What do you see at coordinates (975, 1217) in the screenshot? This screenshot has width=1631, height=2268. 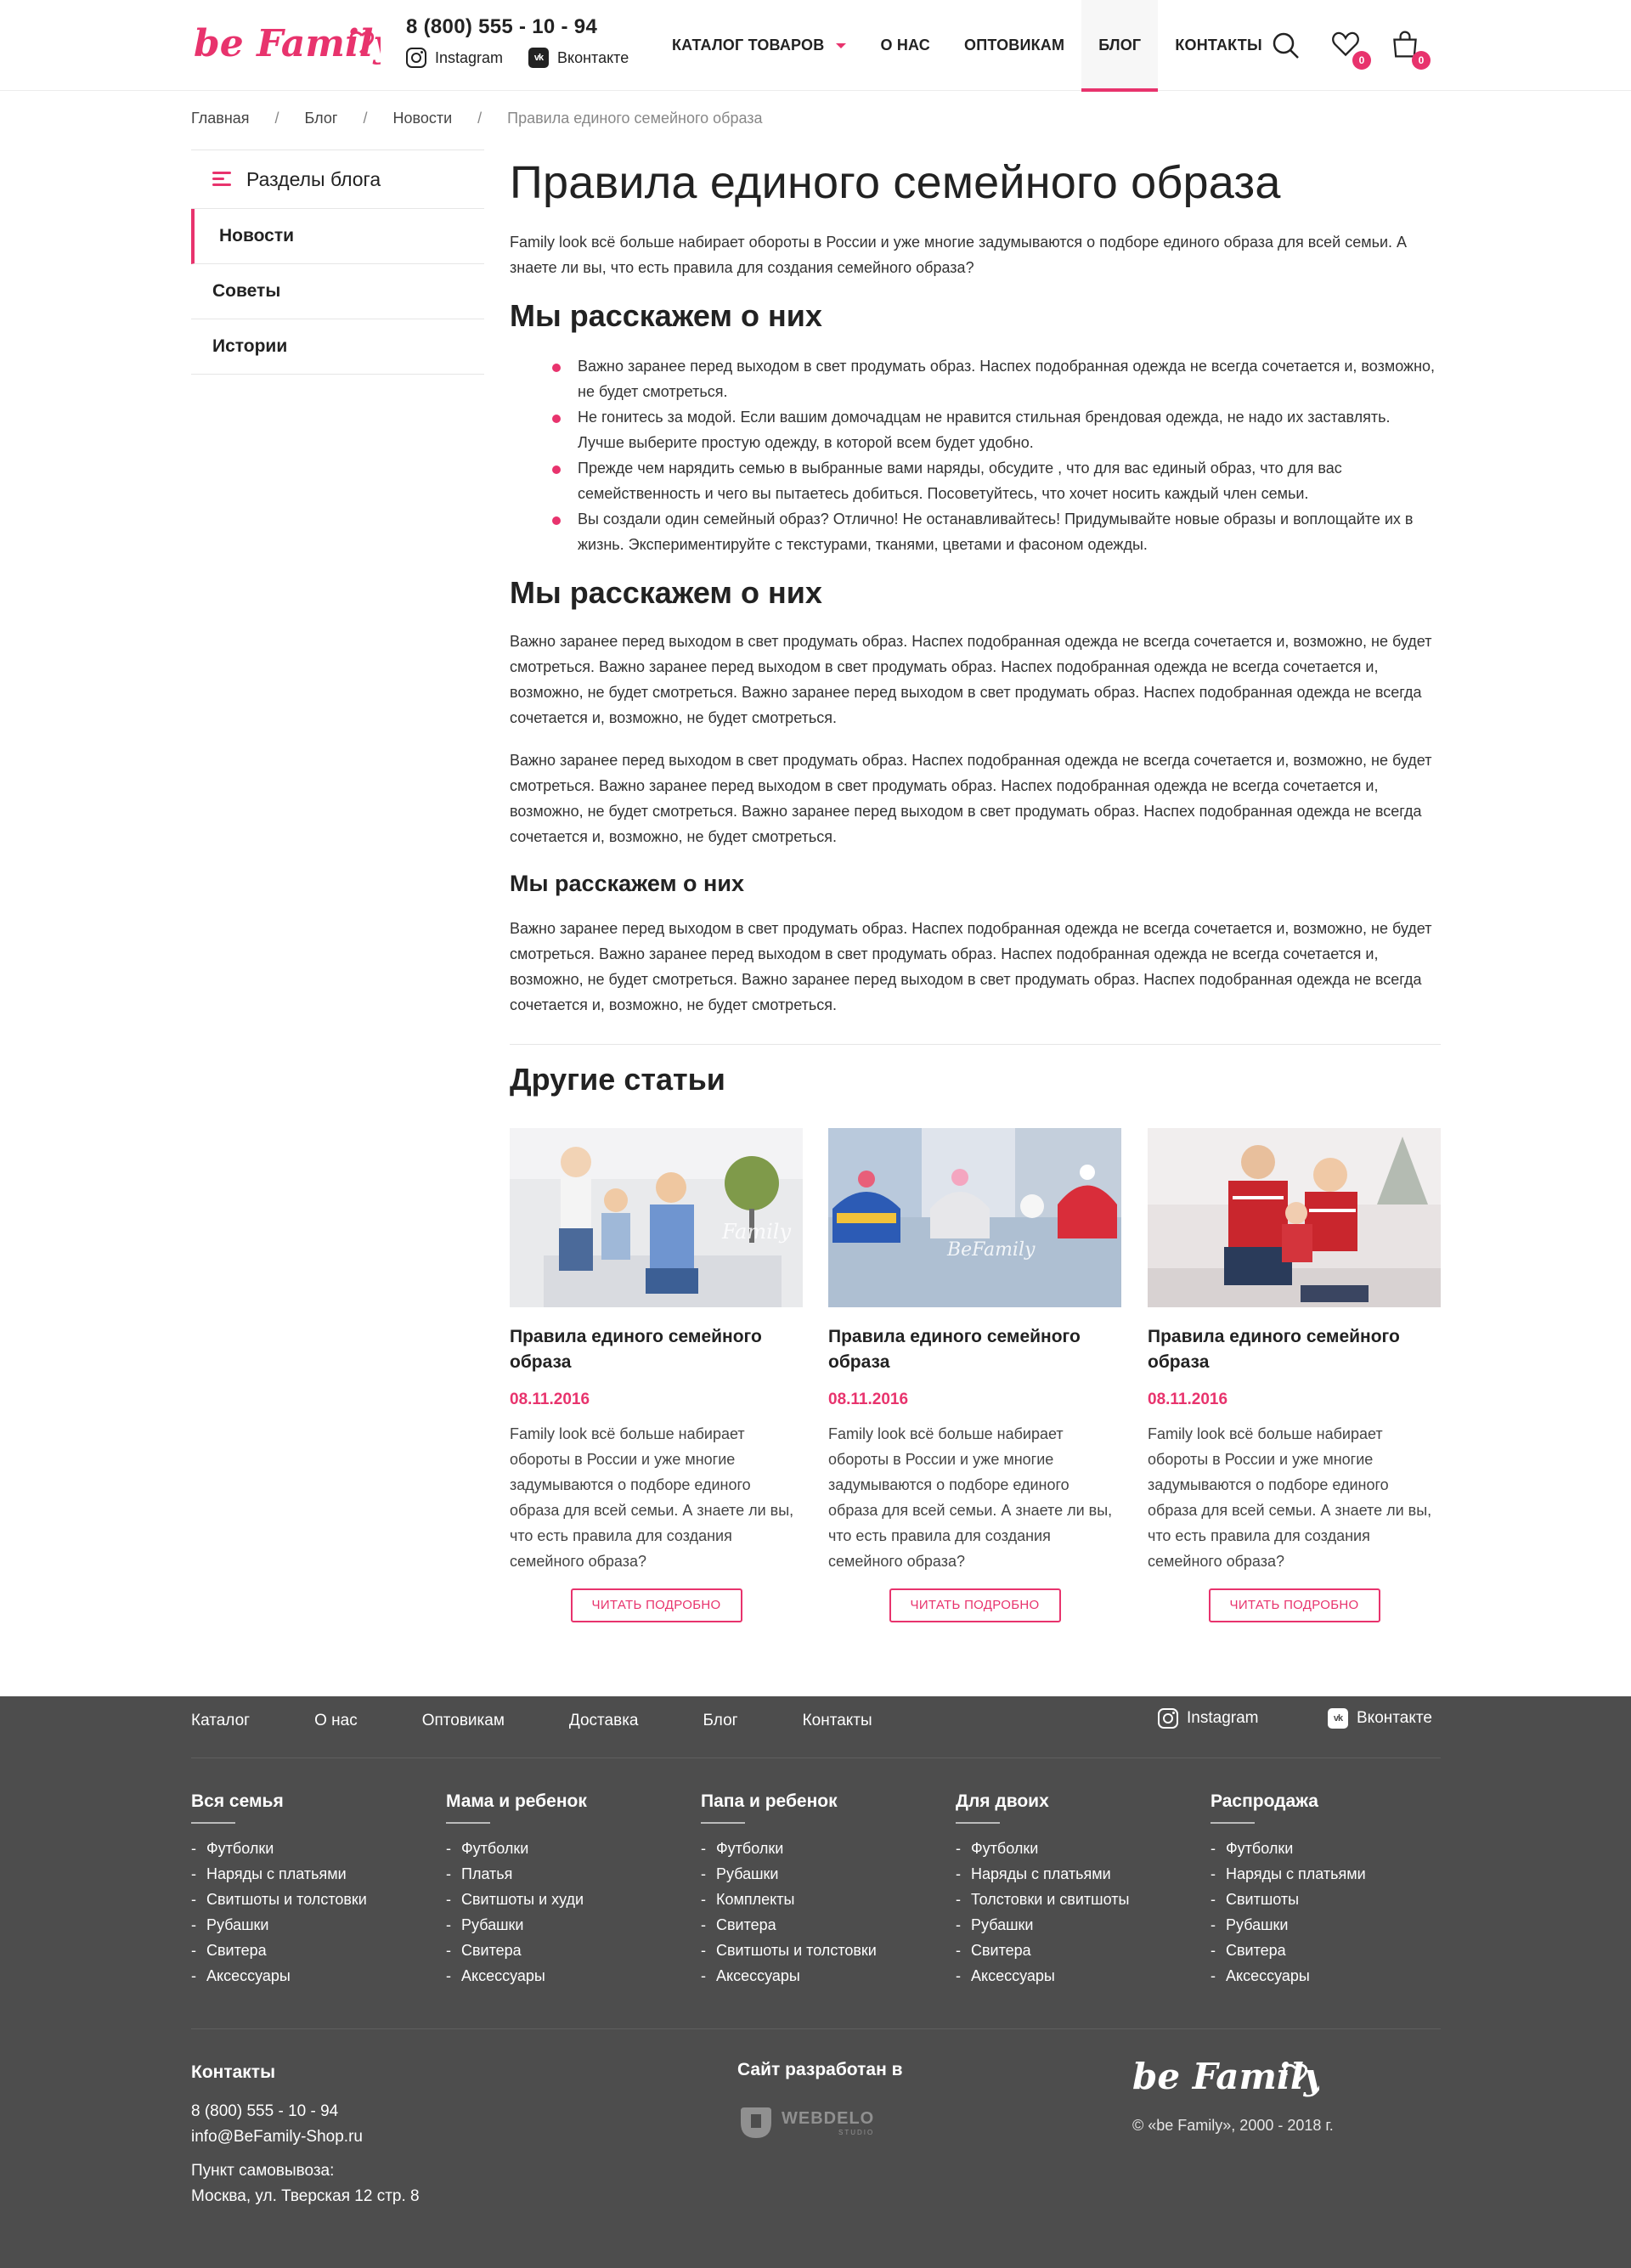 I see `article-card-image: BeFamily` at bounding box center [975, 1217].